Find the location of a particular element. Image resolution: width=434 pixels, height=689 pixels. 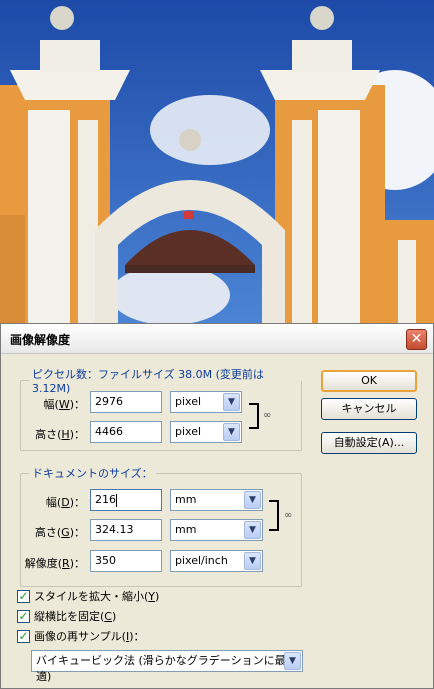

pixel-width-unit-select: pixel ▼ is located at coordinates (206, 402).